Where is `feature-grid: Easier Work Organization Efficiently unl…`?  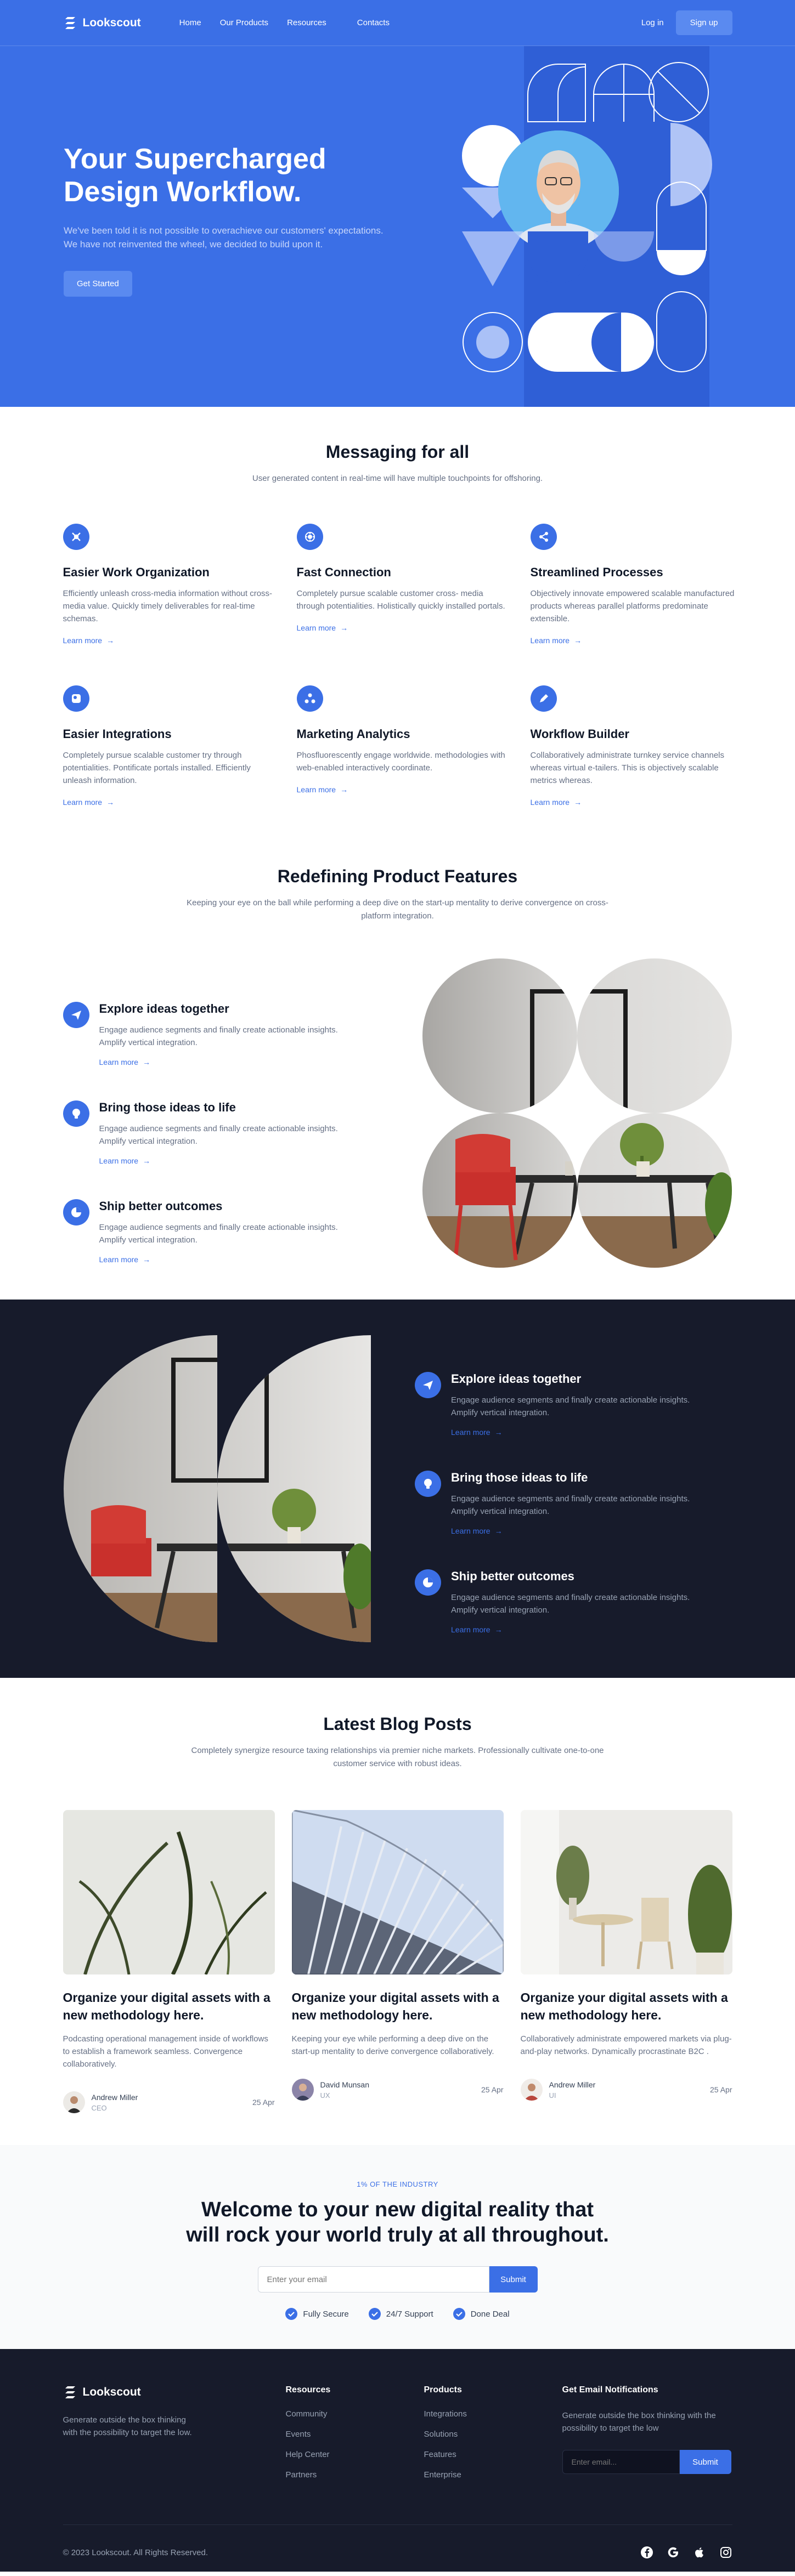 feature-grid: Easier Work Organization Efficiently unl… is located at coordinates (398, 666).